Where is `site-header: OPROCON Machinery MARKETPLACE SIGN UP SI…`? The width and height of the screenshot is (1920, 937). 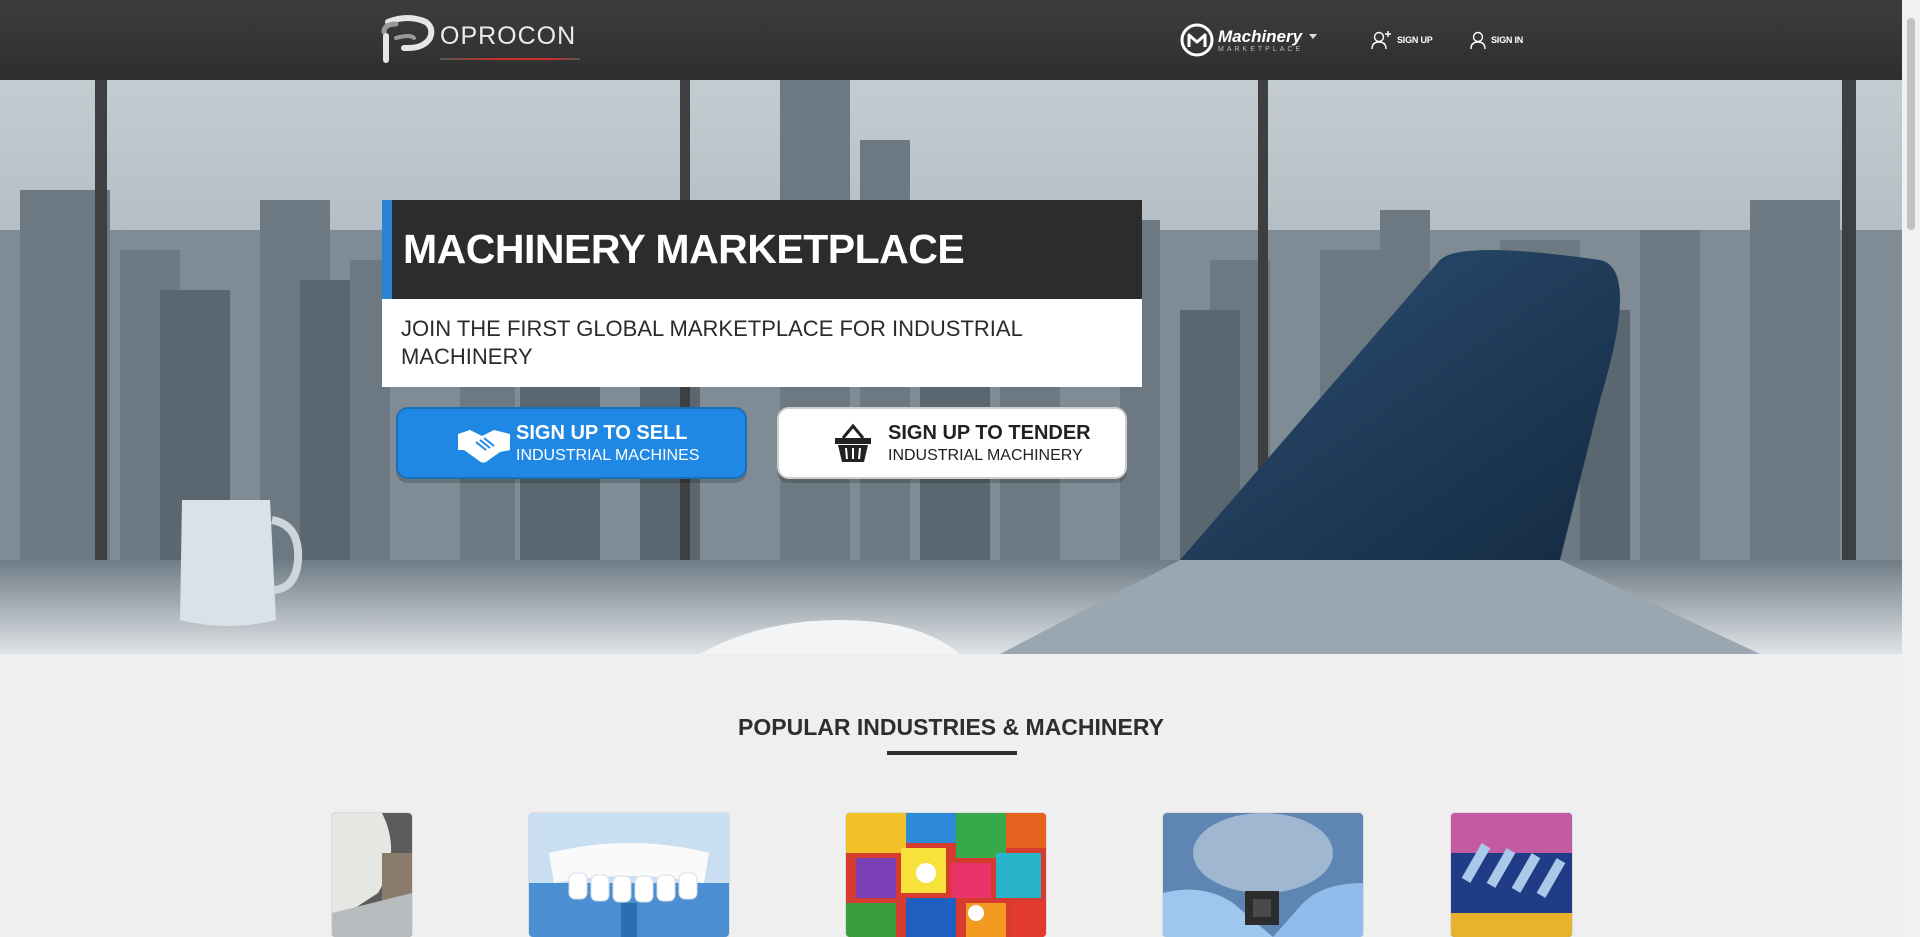 site-header: OPROCON Machinery MARKETPLACE SIGN UP SI… is located at coordinates (951, 40).